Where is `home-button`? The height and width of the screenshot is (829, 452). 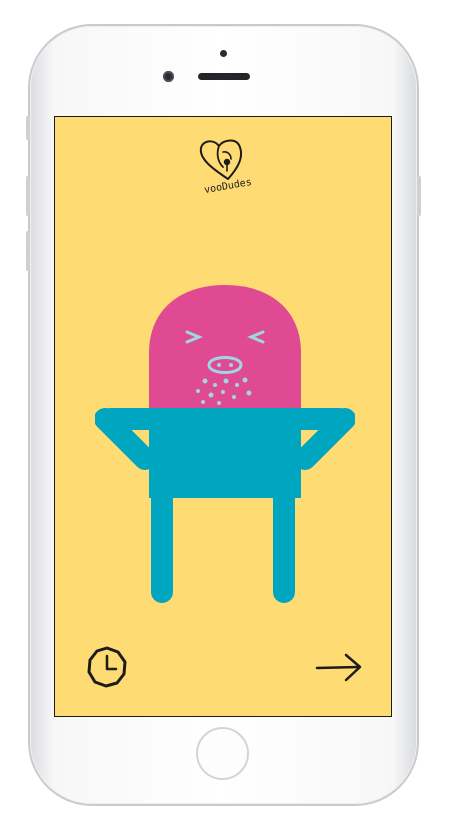
home-button is located at coordinates (222, 753).